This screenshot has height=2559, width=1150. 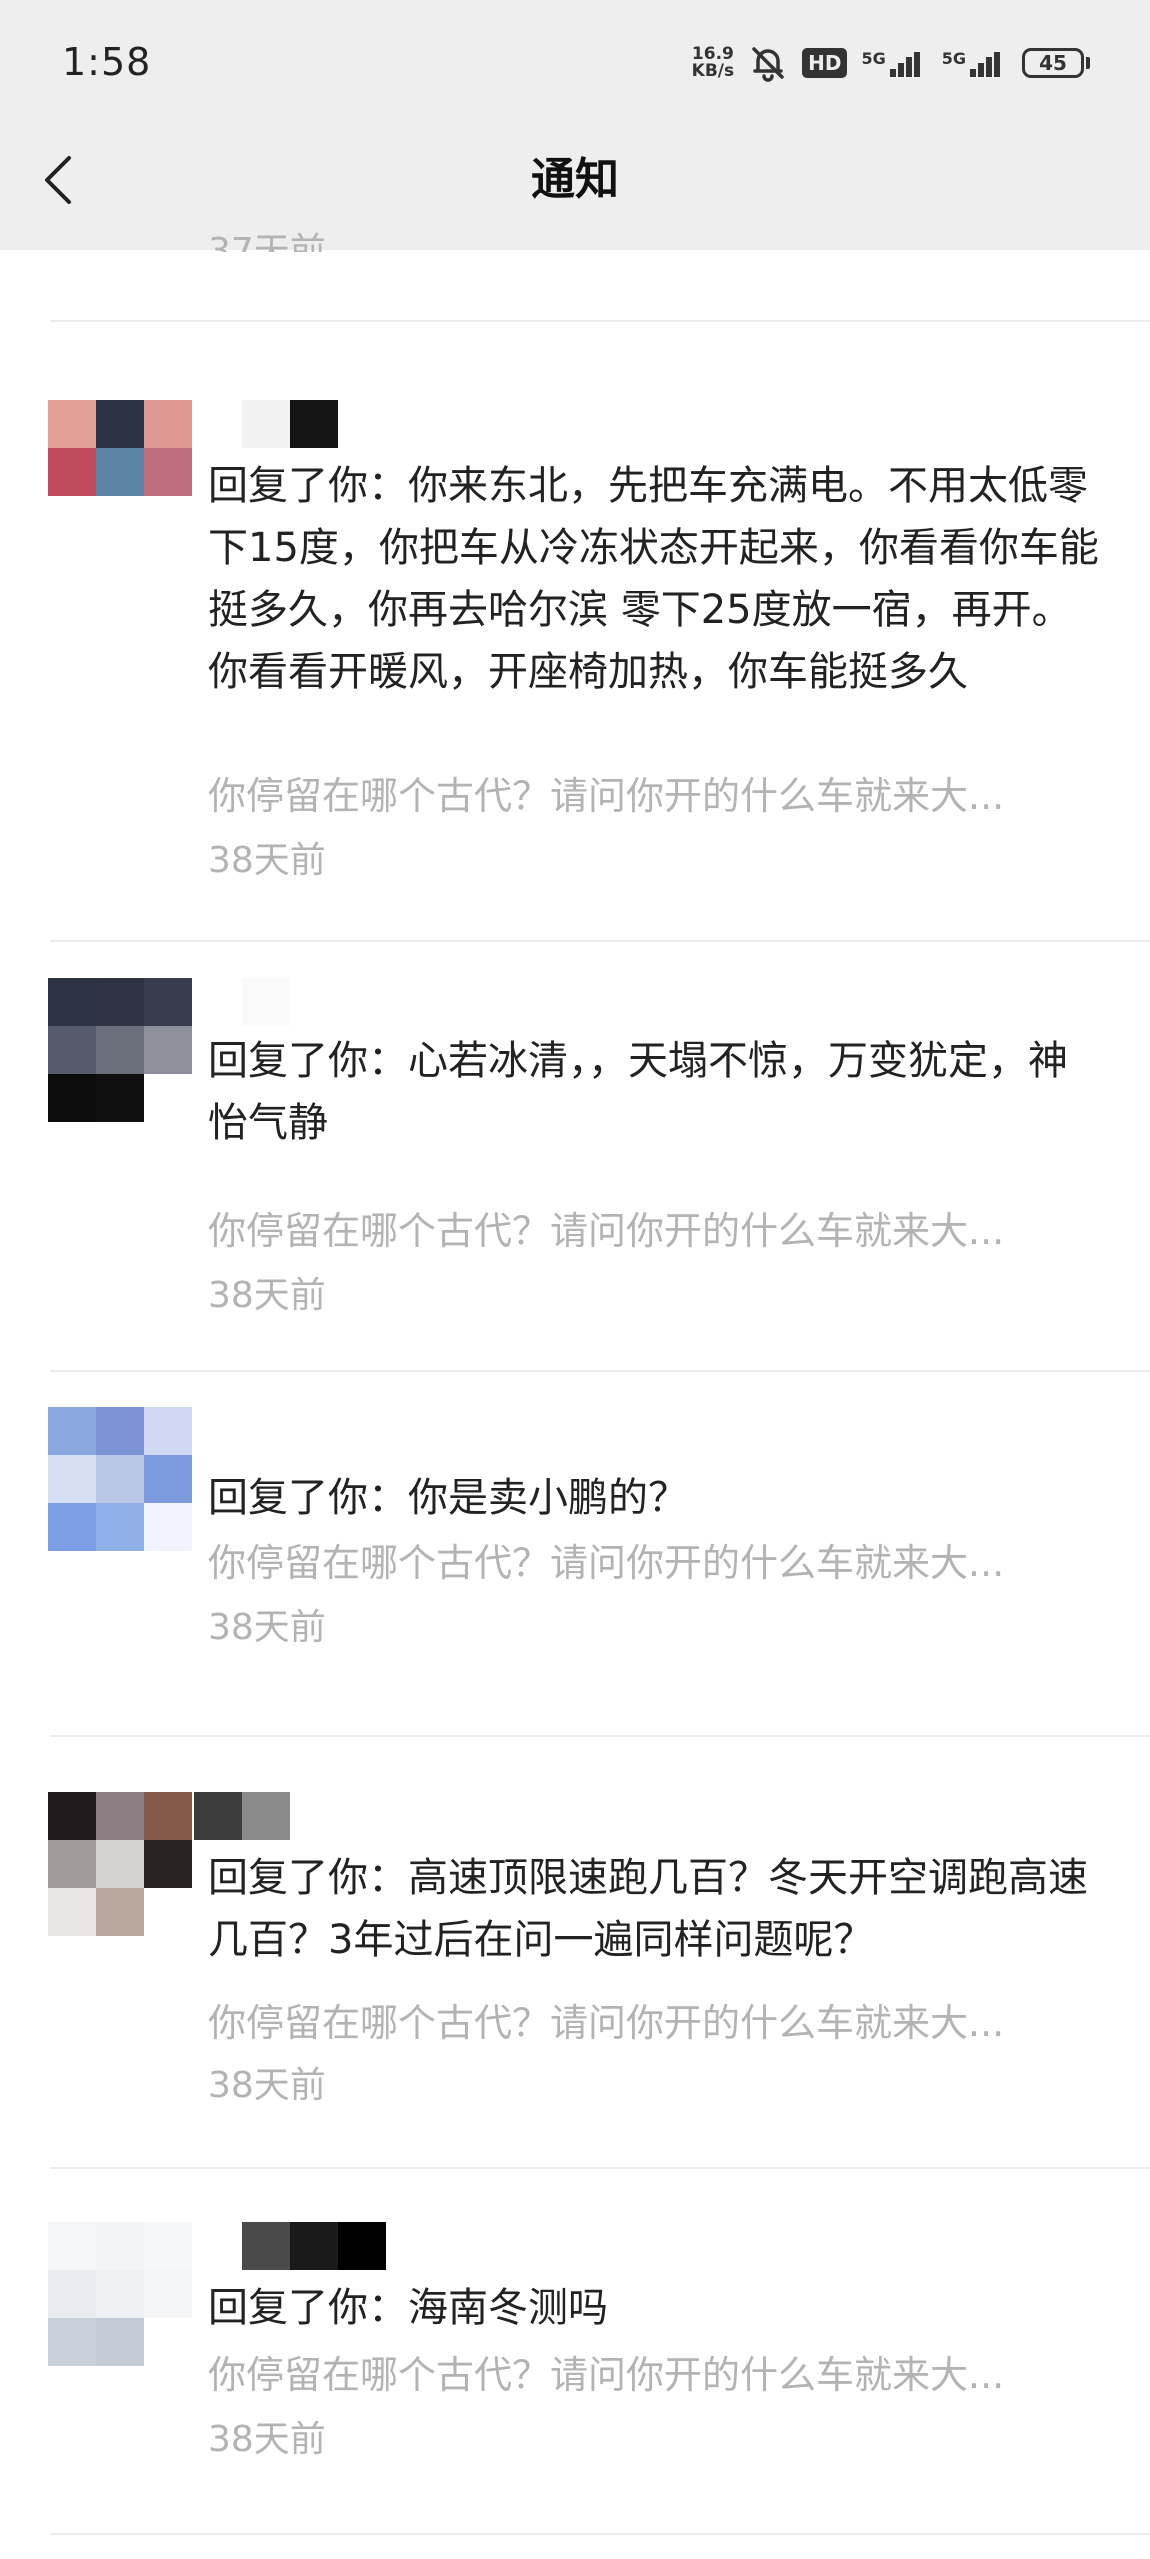 I want to click on signal-5g-icon: 5G, so click(x=894, y=63).